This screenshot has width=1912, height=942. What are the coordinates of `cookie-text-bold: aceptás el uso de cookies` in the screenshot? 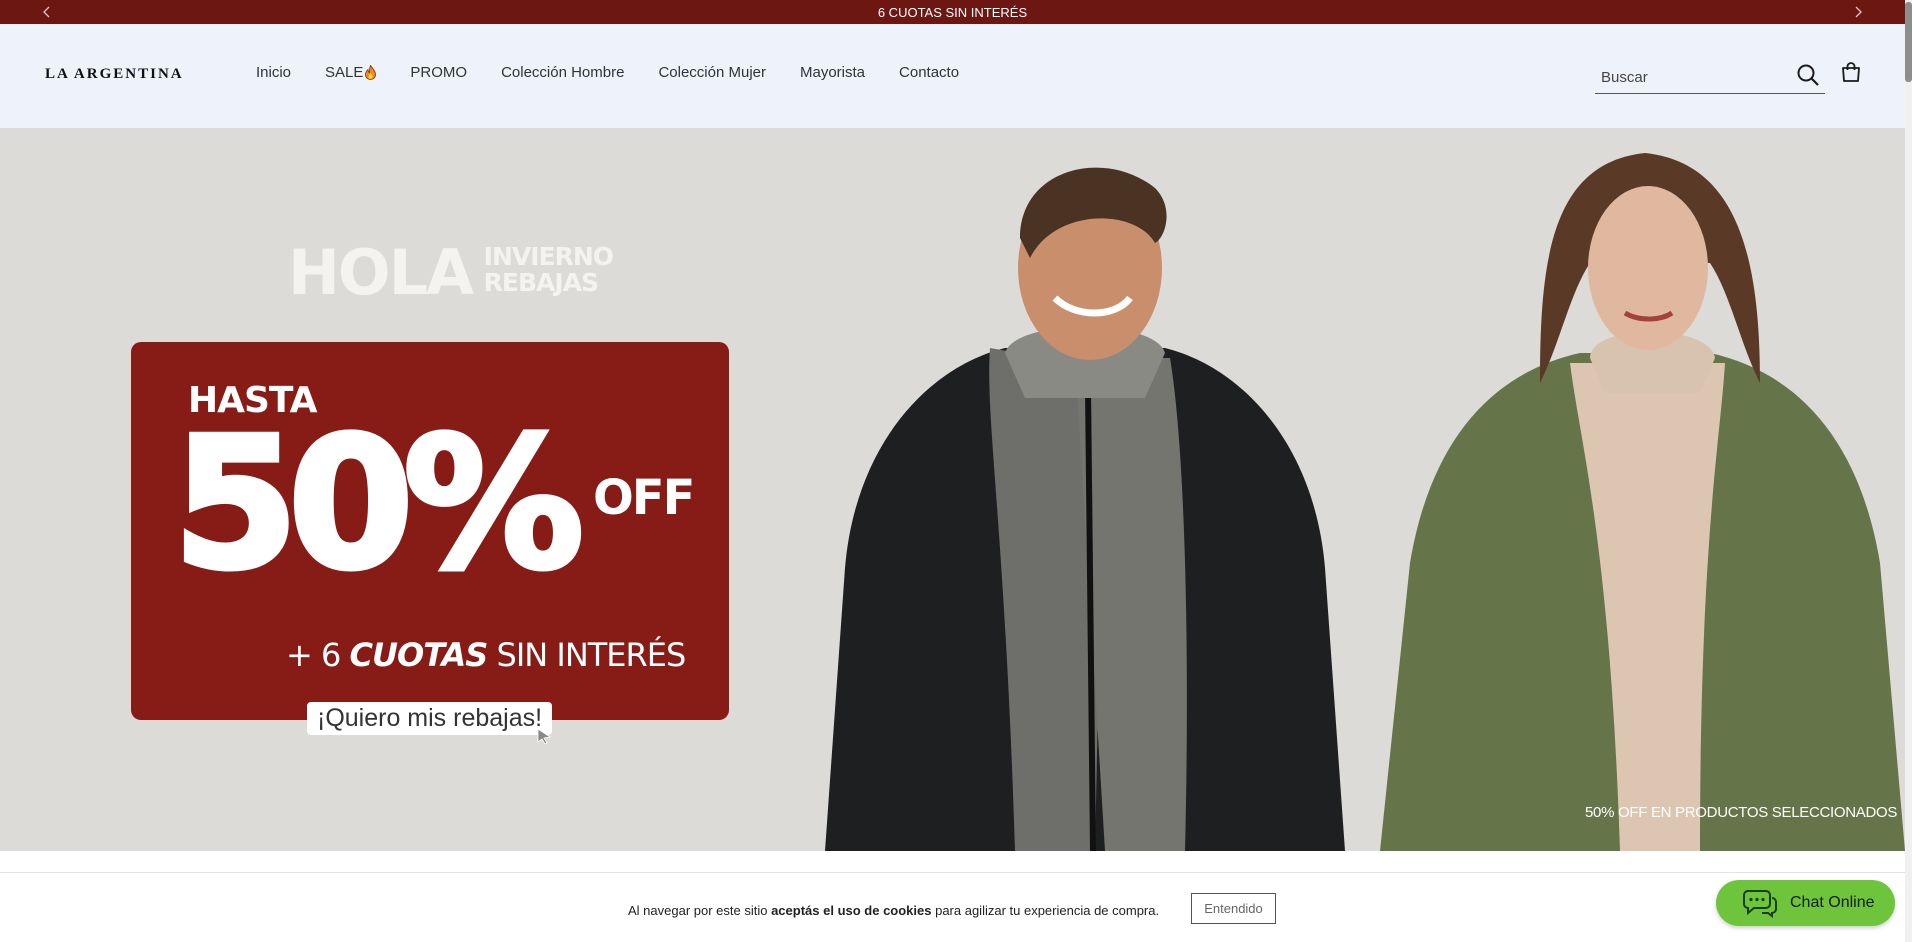 It's located at (851, 910).